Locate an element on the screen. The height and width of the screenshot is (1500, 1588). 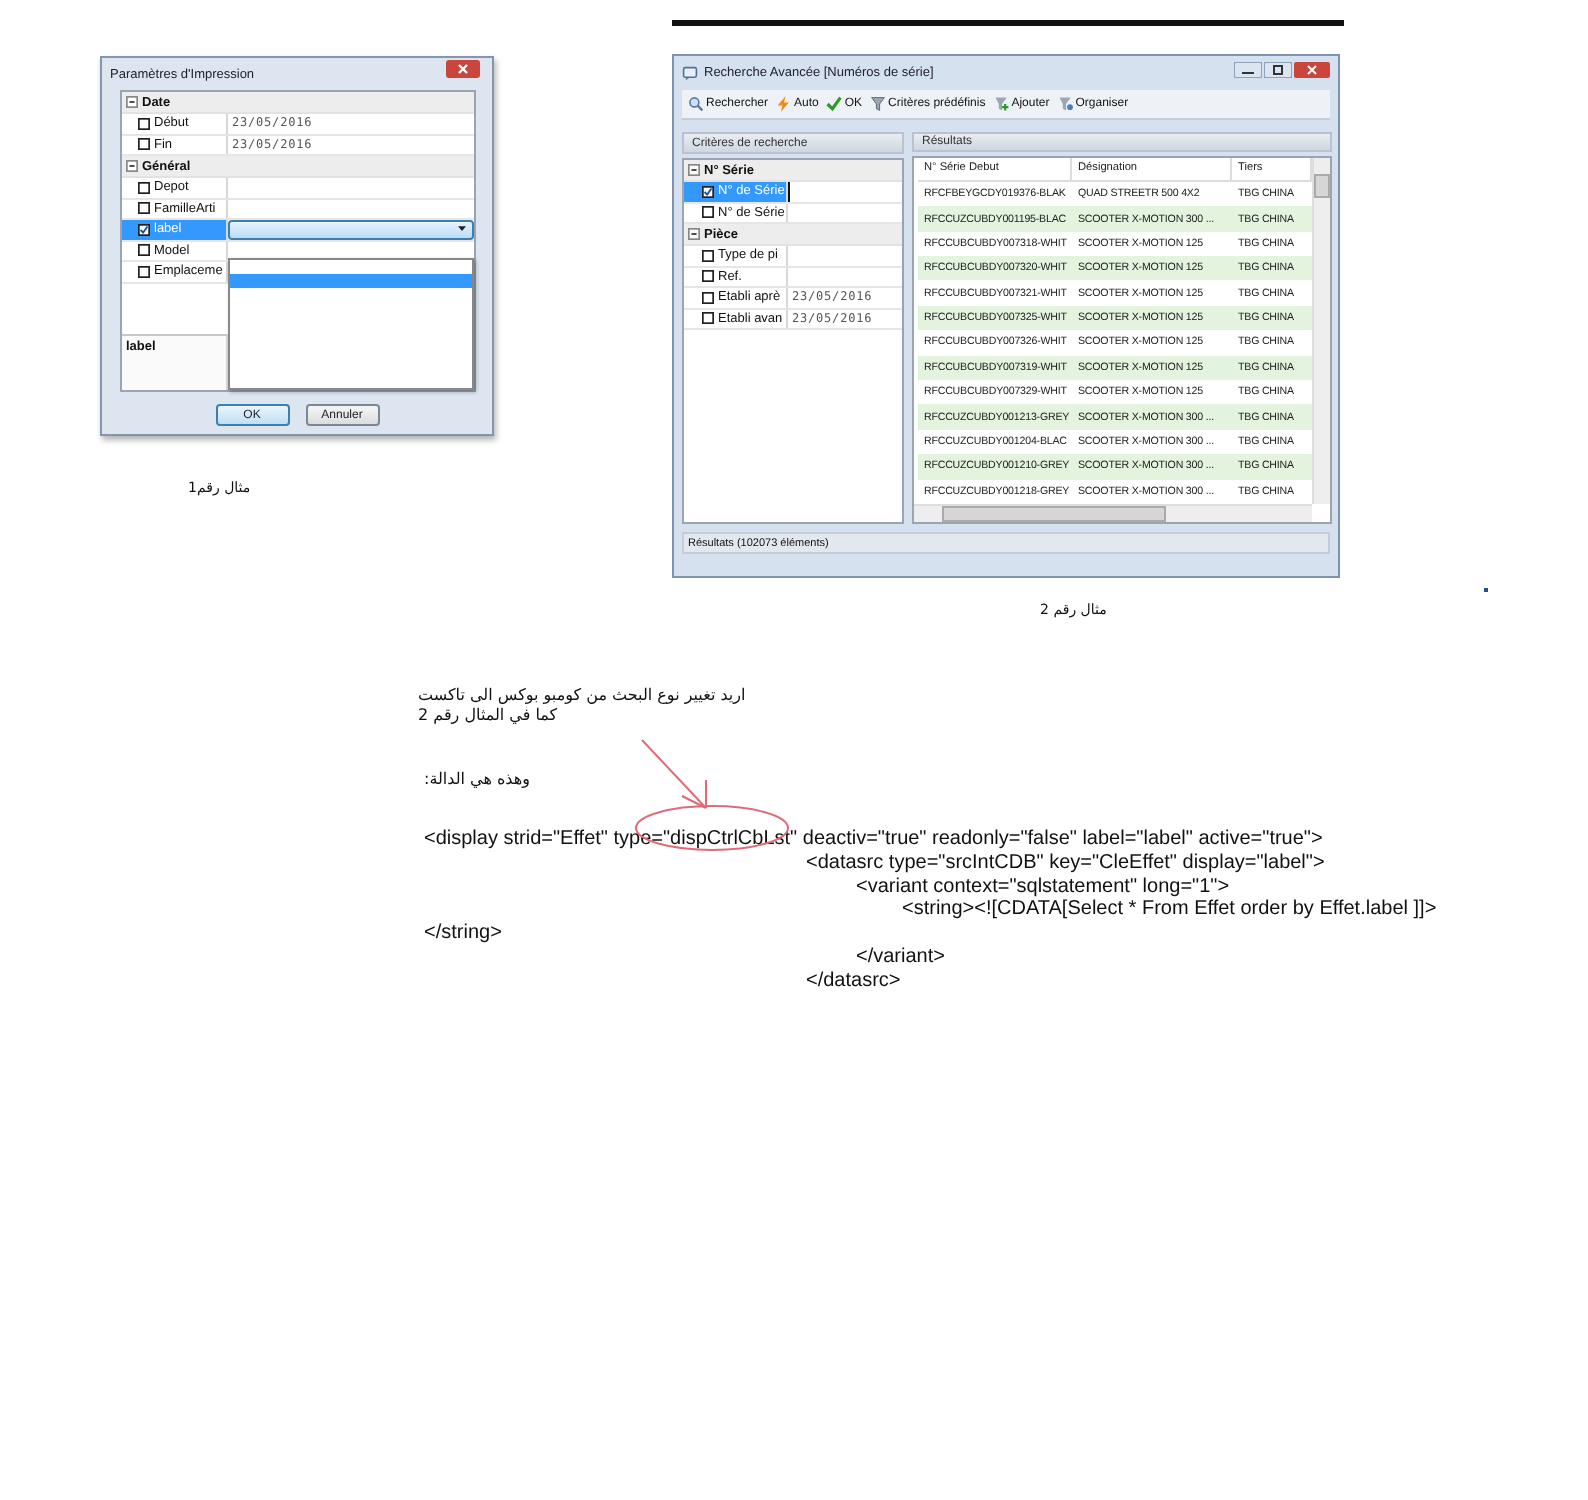
caret-icon is located at coordinates (462, 229).